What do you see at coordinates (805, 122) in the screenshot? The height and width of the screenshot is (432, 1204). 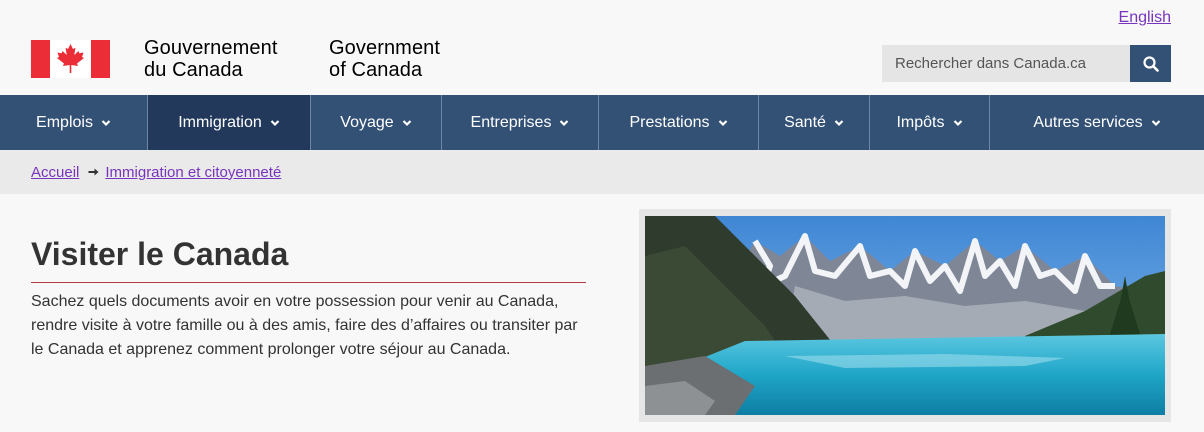 I see `menu-item-label: Santé` at bounding box center [805, 122].